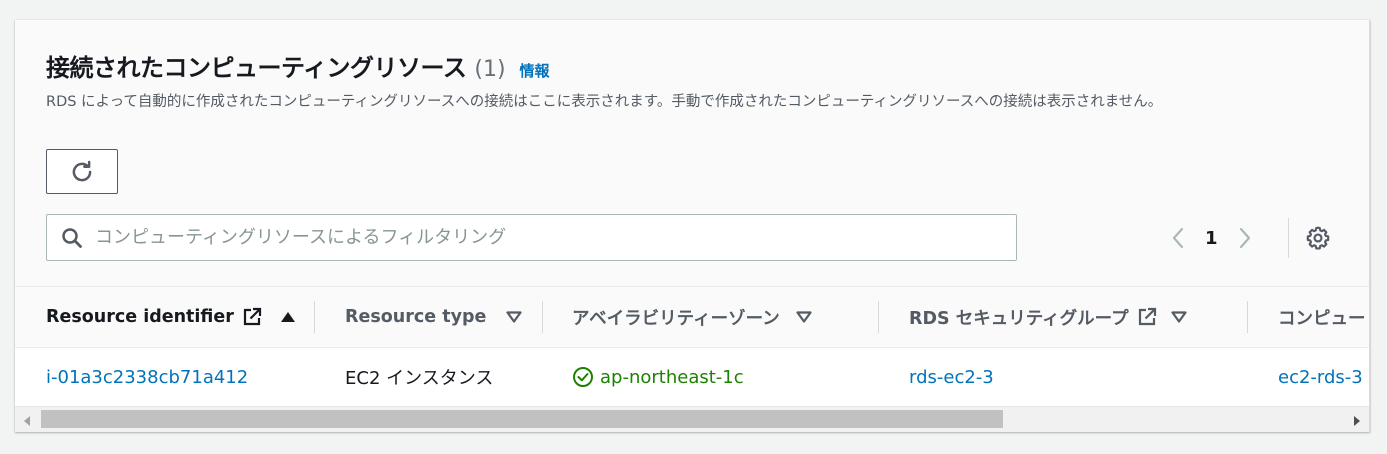 The height and width of the screenshot is (454, 1387). Describe the element at coordinates (583, 377) in the screenshot. I see `status-success-icon` at that location.